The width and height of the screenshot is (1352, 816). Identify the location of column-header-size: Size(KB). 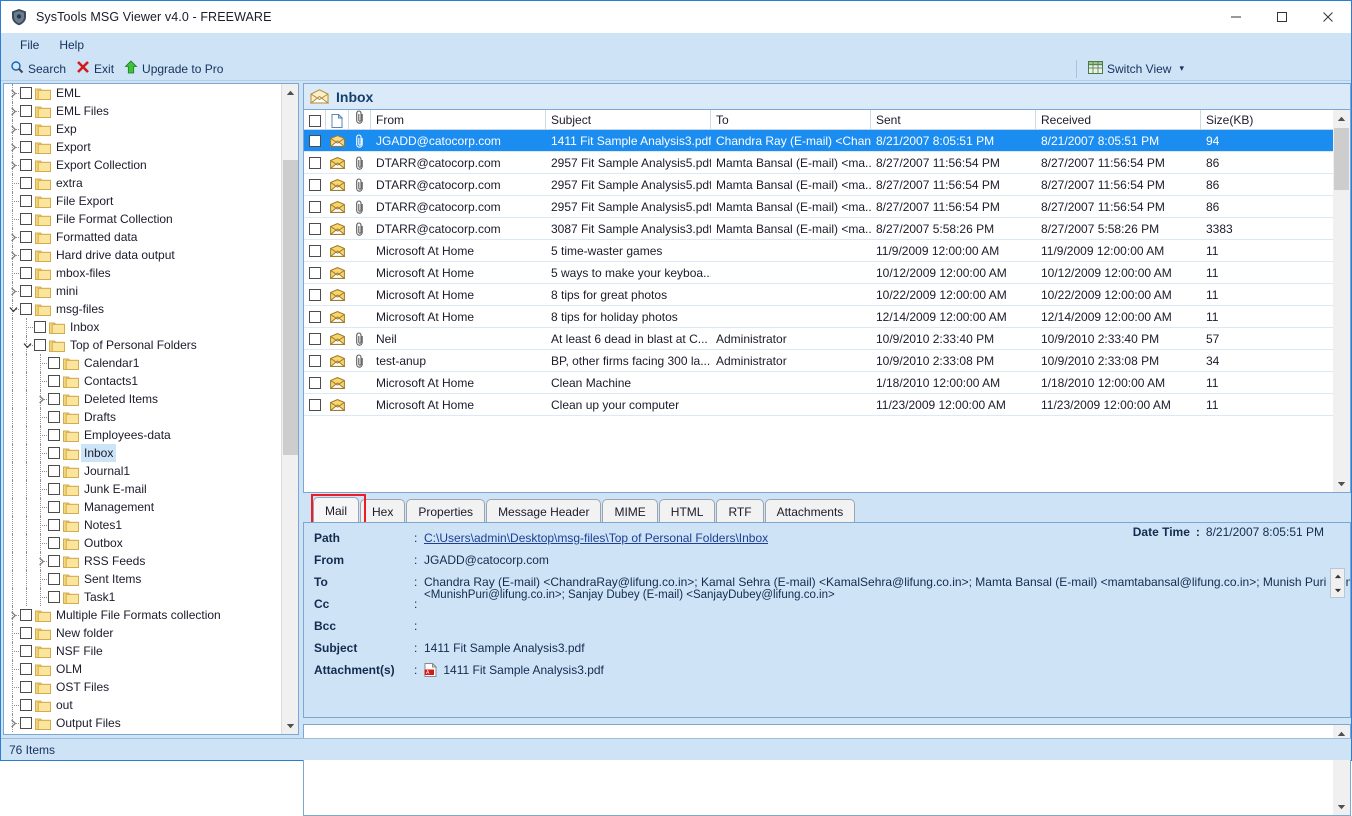
(1271, 119).